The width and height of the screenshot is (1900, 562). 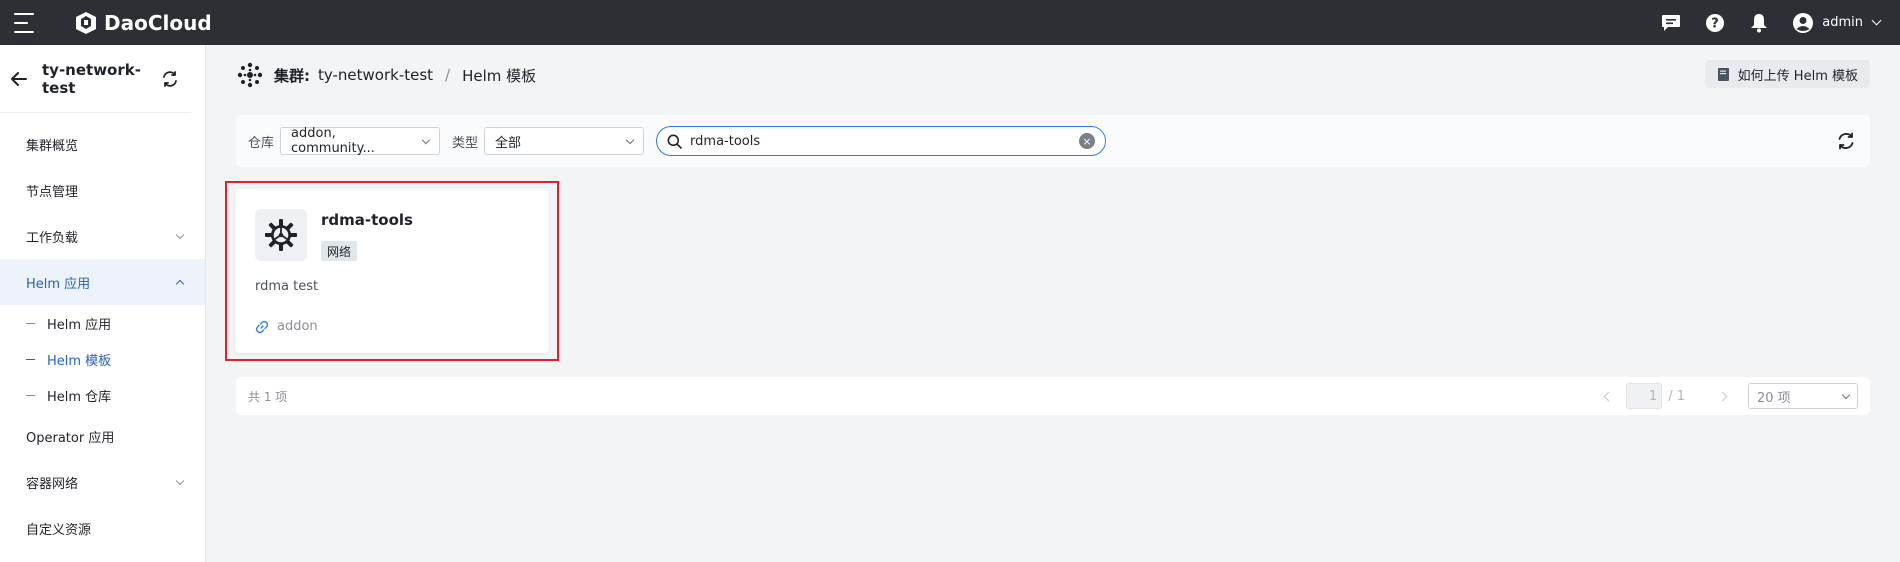 I want to click on switch-cluster-icon, so click(x=170, y=79).